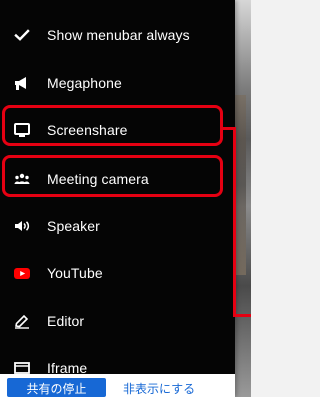  I want to click on menu-item-label: Show menubar always, so click(118, 35).